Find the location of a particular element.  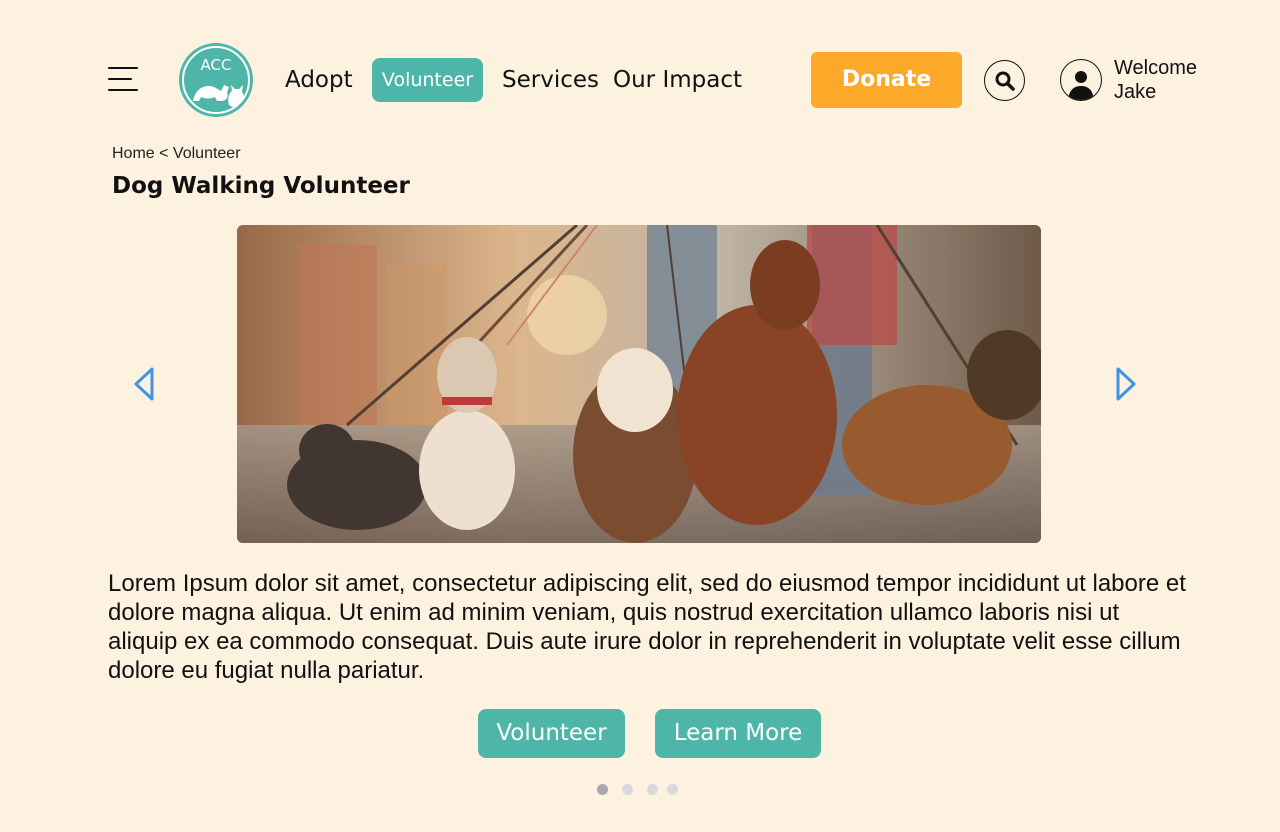

breadcrumb-current: Volunteer is located at coordinates (207, 153).